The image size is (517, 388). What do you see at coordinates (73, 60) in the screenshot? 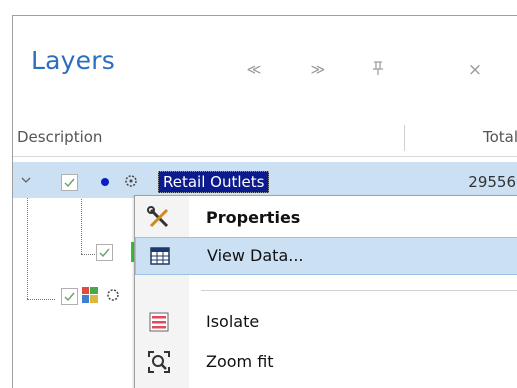
I see `panel-title: Layers` at bounding box center [73, 60].